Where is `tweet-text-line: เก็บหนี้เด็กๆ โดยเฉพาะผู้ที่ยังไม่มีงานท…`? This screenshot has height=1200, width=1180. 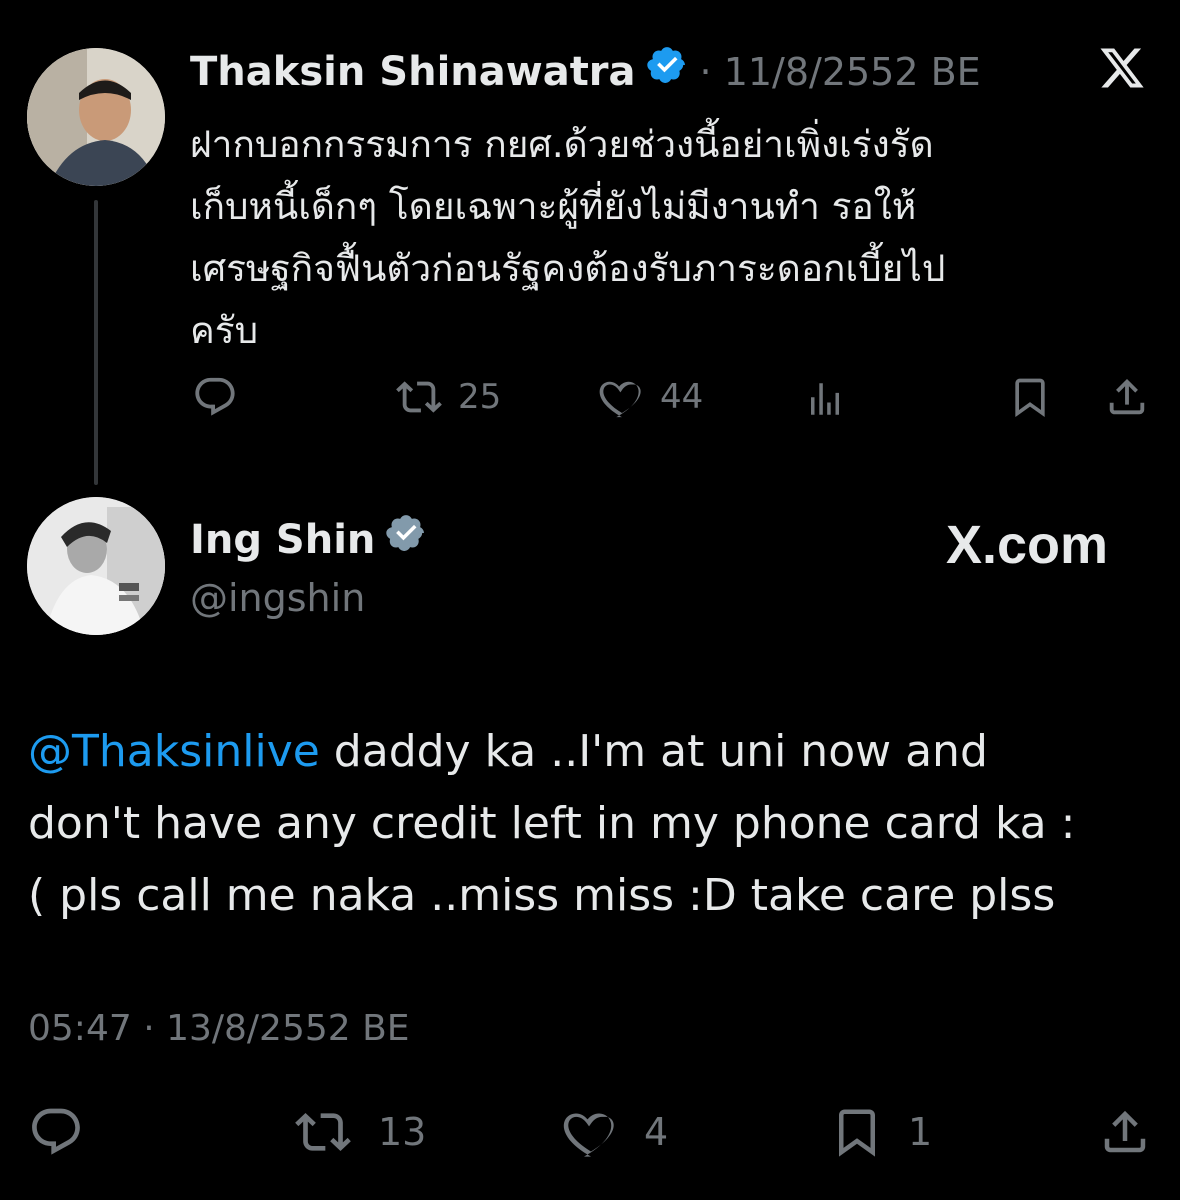
tweet-text-line: เก็บหนี้เด็กๆ โดยเฉพาะผู้ที่ยังไม่มีงานท… is located at coordinates (553, 206).